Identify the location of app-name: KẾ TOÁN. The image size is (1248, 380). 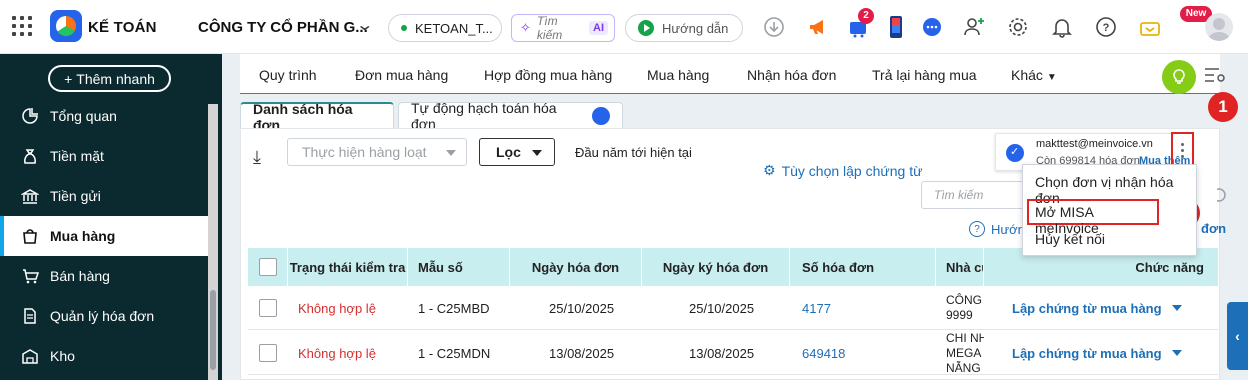
(122, 27).